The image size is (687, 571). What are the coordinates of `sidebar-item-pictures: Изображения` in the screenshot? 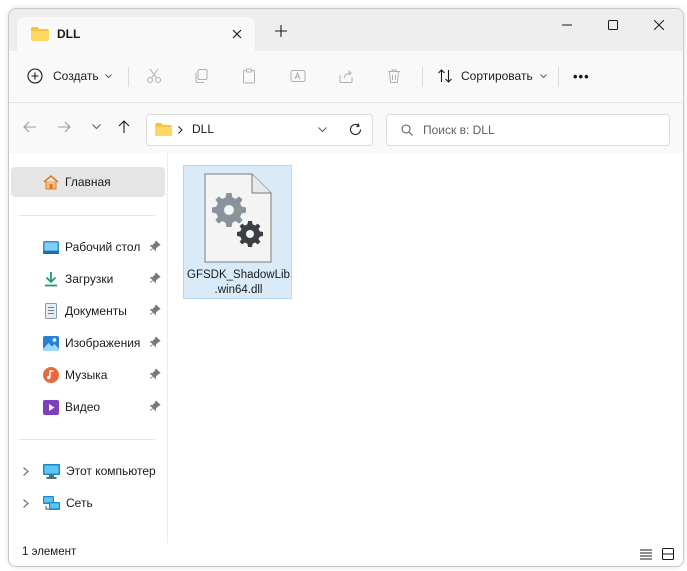 It's located at (88, 343).